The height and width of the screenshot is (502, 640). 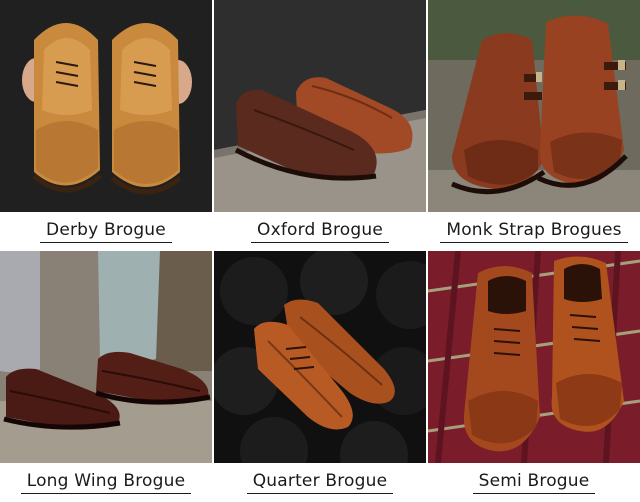 I want to click on label-long-wing-brogue: Long Wing Brogue, so click(x=106, y=482).